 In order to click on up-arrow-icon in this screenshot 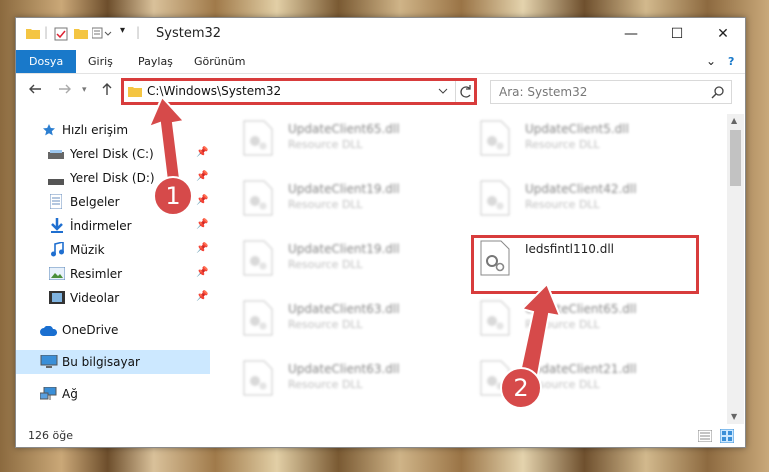, I will do `click(107, 91)`.